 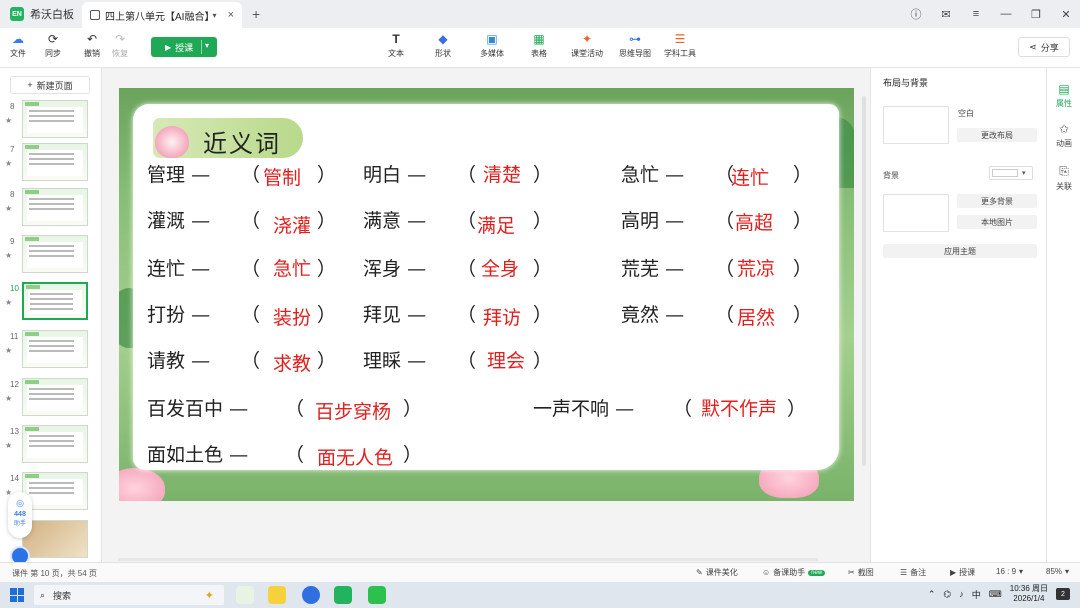 What do you see at coordinates (946, 14) in the screenshot?
I see `message-icon: ✉` at bounding box center [946, 14].